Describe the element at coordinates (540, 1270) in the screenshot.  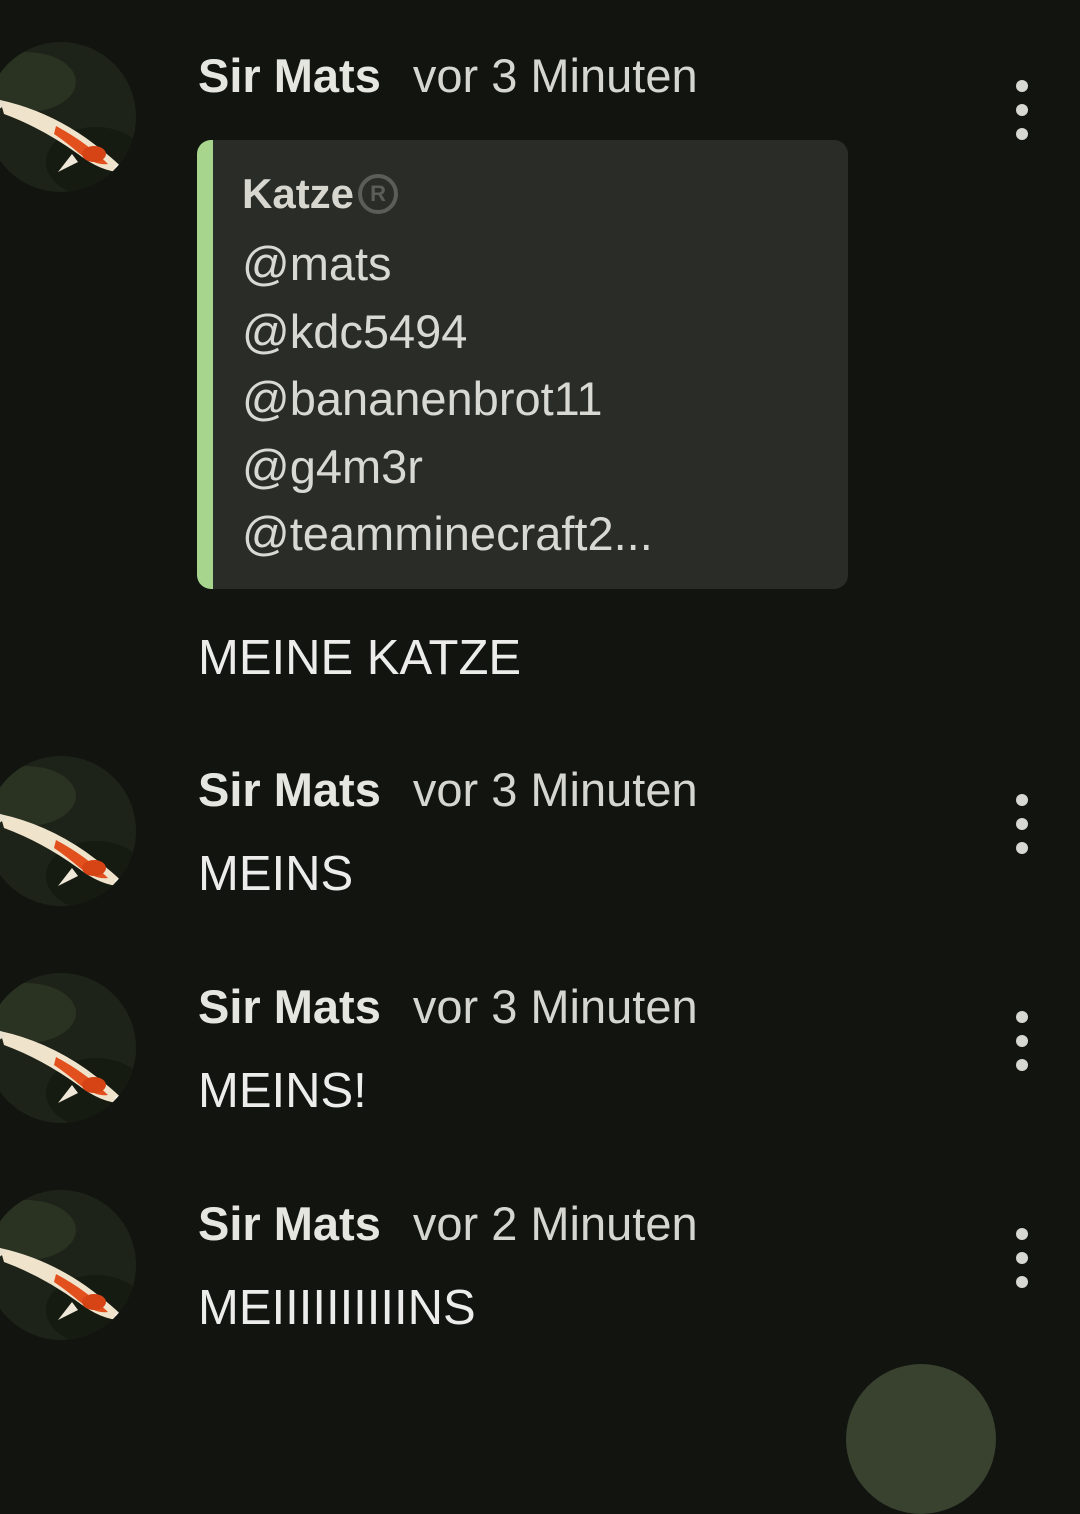
I see `chat-message: Sir Mats vor 2 Minuten MEIIIIIIIIIINS` at that location.